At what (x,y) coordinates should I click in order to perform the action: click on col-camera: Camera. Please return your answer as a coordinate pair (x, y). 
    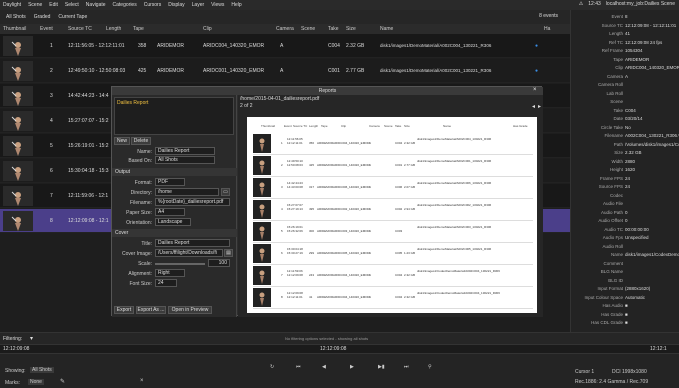
    Looking at the image, I should click on (285, 29).